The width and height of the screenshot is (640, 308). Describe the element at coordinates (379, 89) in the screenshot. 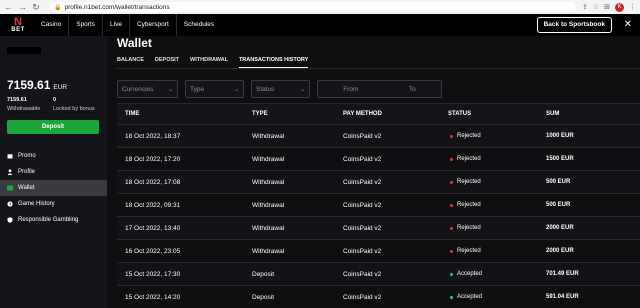

I see `date-range-picker: From To` at that location.